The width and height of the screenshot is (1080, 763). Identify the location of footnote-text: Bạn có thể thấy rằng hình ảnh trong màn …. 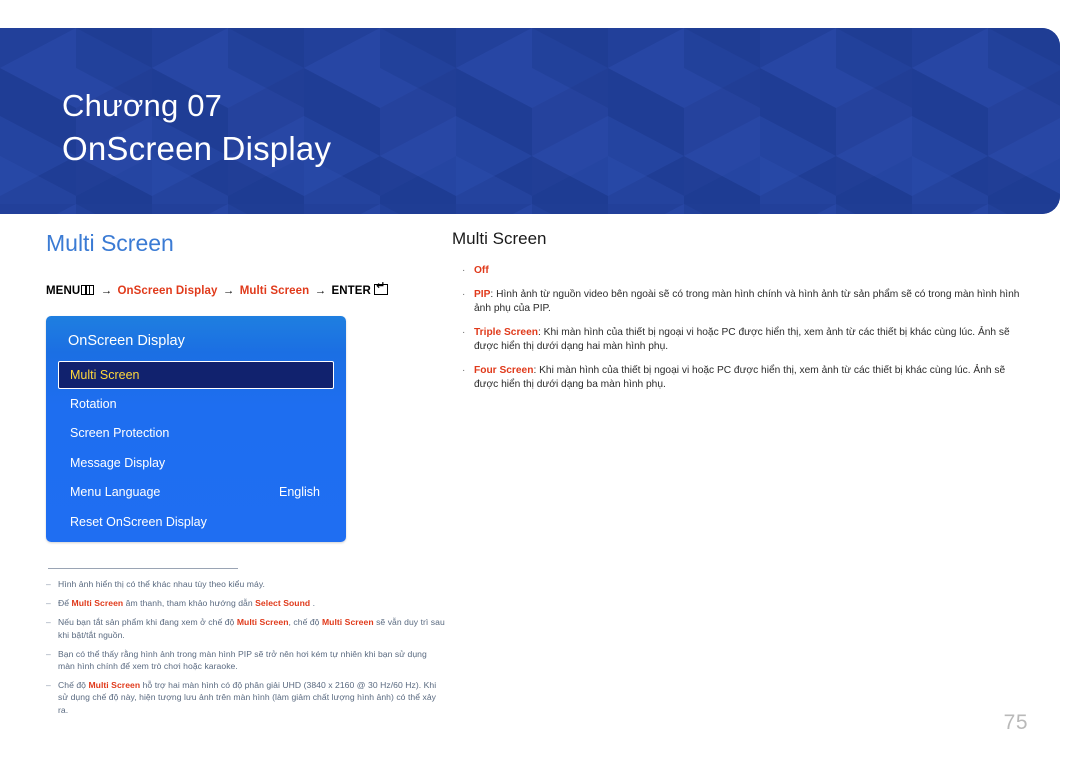
(252, 660).